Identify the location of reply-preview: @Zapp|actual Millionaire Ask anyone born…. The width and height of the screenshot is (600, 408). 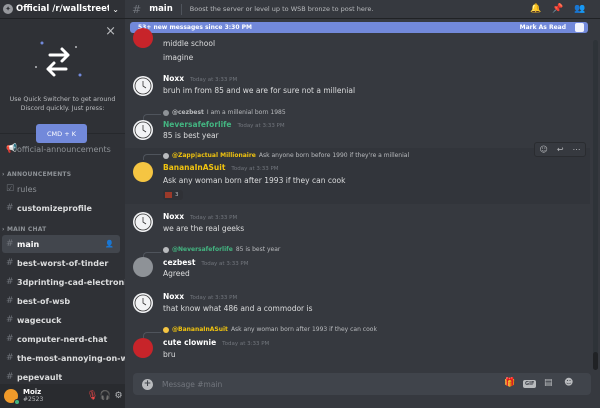
(286, 155).